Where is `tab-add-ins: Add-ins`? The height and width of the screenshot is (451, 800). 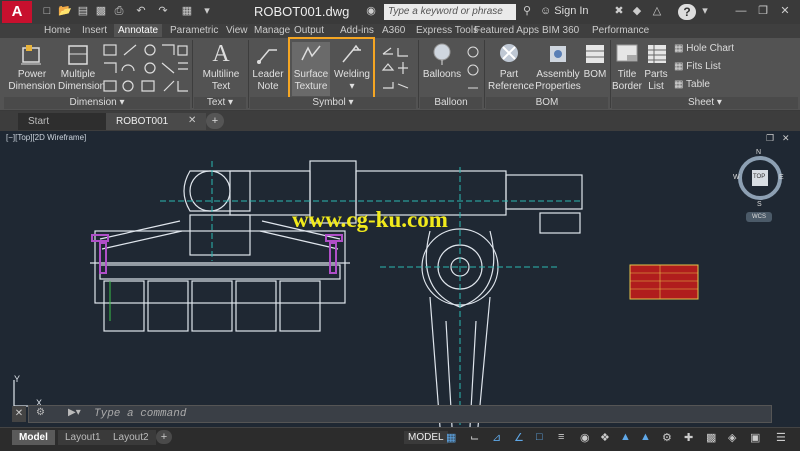
tab-add-ins: Add-ins is located at coordinates (357, 30).